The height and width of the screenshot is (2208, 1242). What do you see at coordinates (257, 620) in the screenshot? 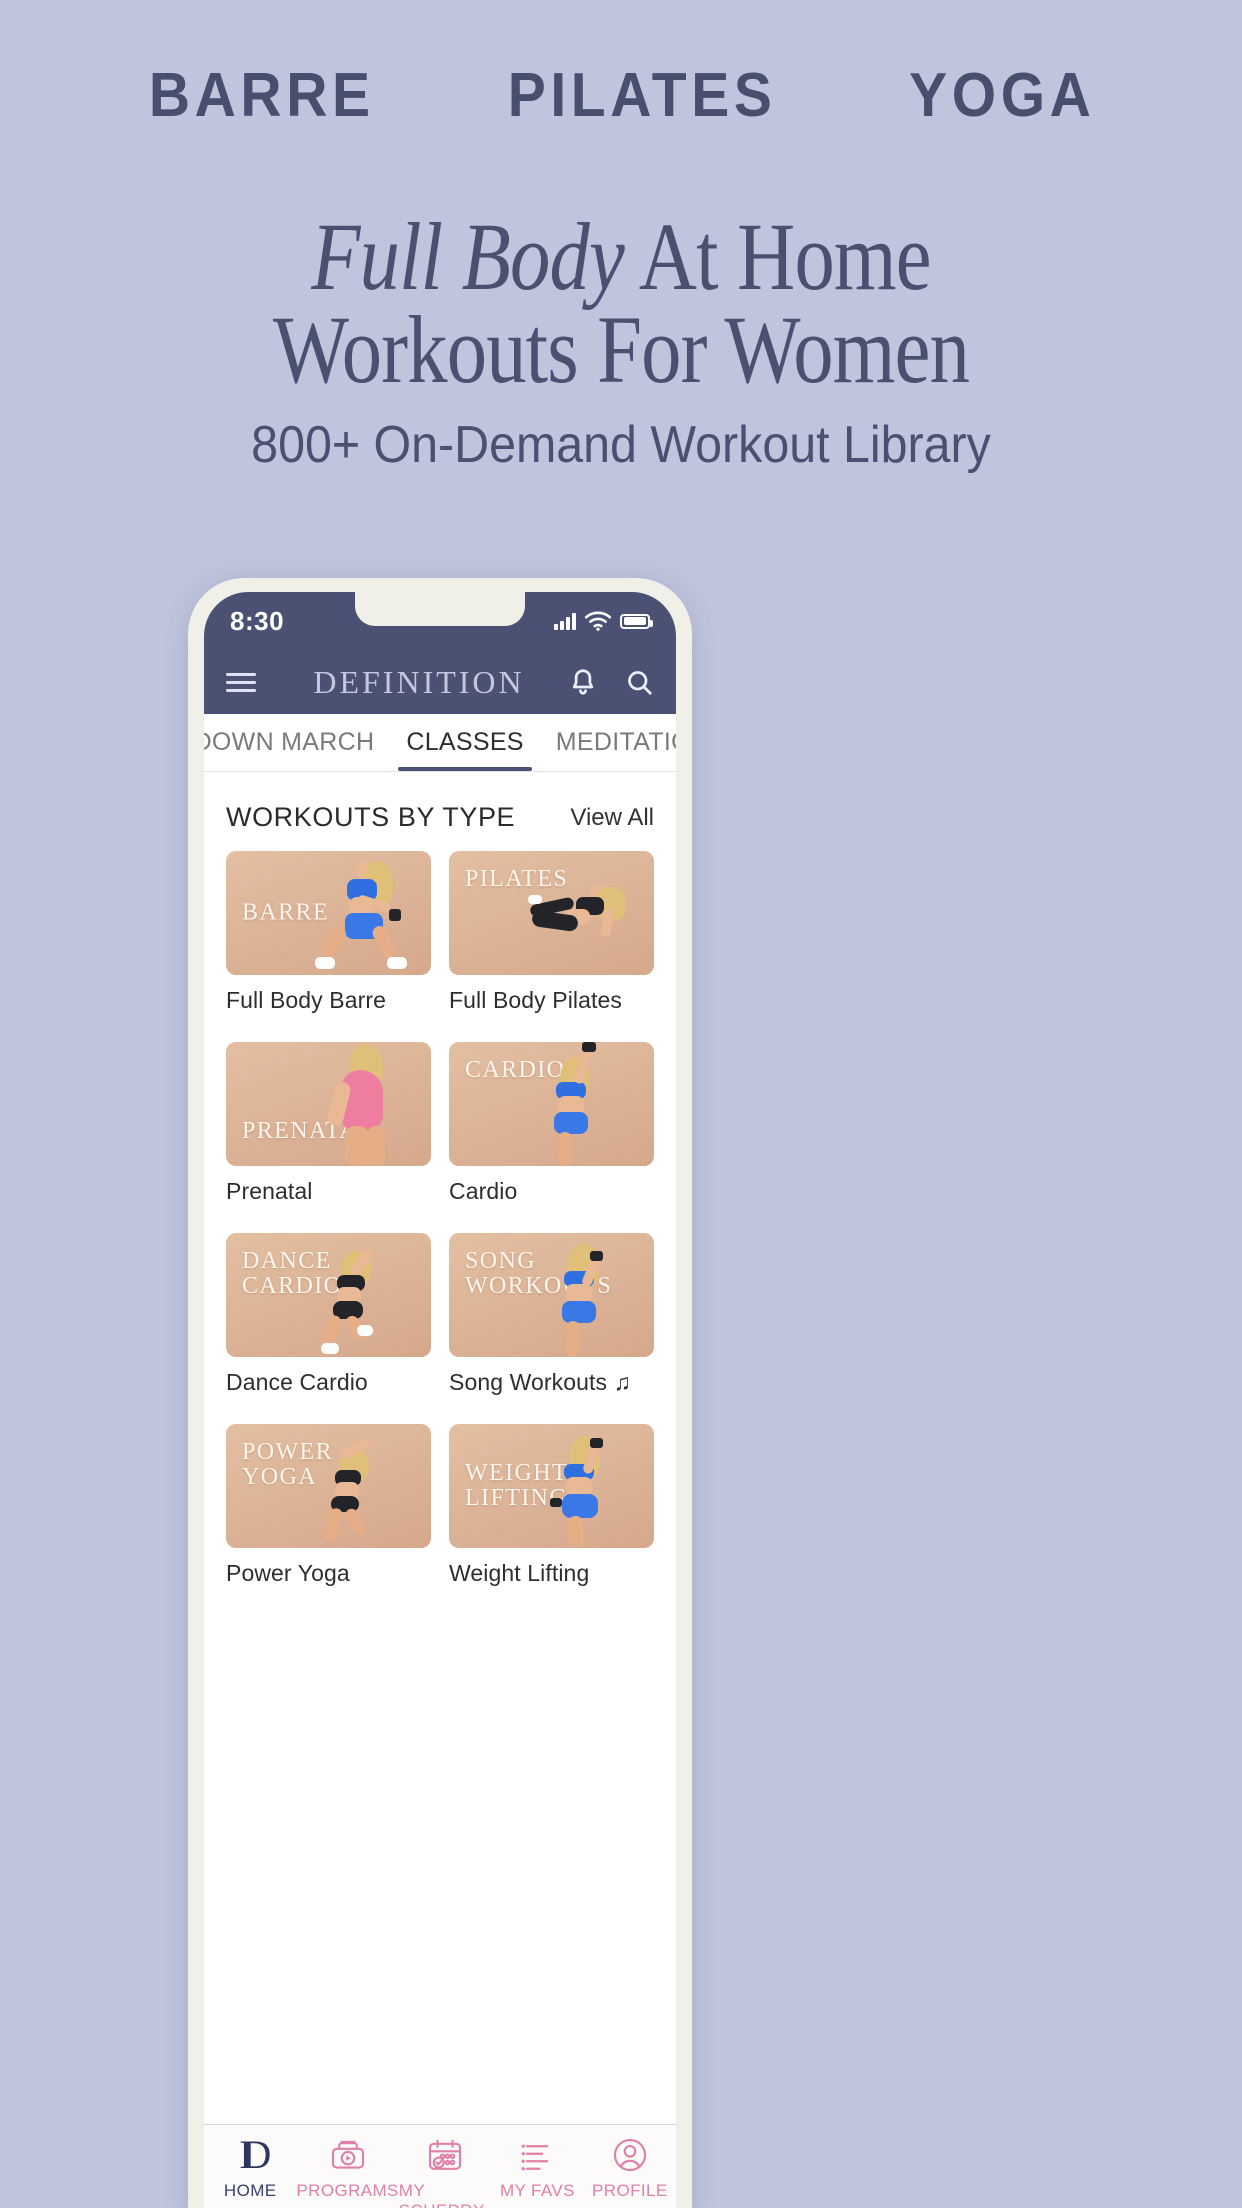
I see `status-clock: 8:30` at bounding box center [257, 620].